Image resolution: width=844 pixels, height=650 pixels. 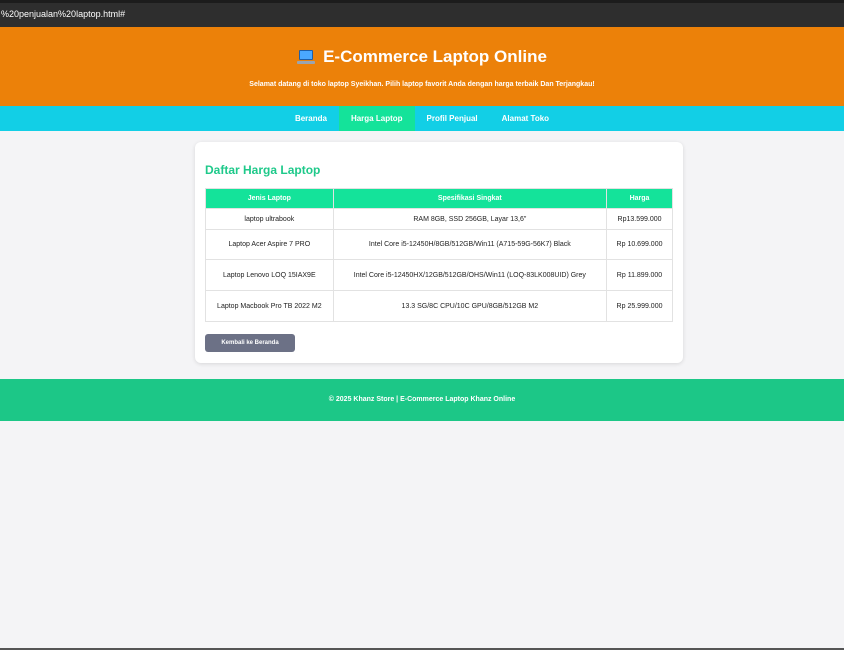 I want to click on column-header: Jenis Laptop, so click(x=269, y=198).